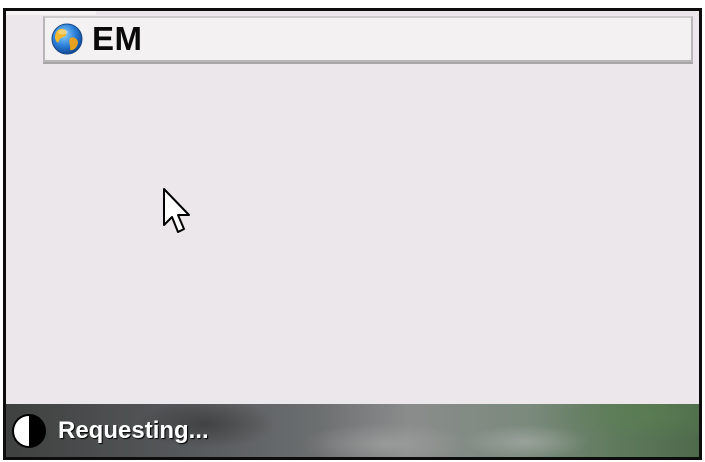 This screenshot has height=462, width=705. I want to click on mouse-pointer-icon, so click(177, 213).